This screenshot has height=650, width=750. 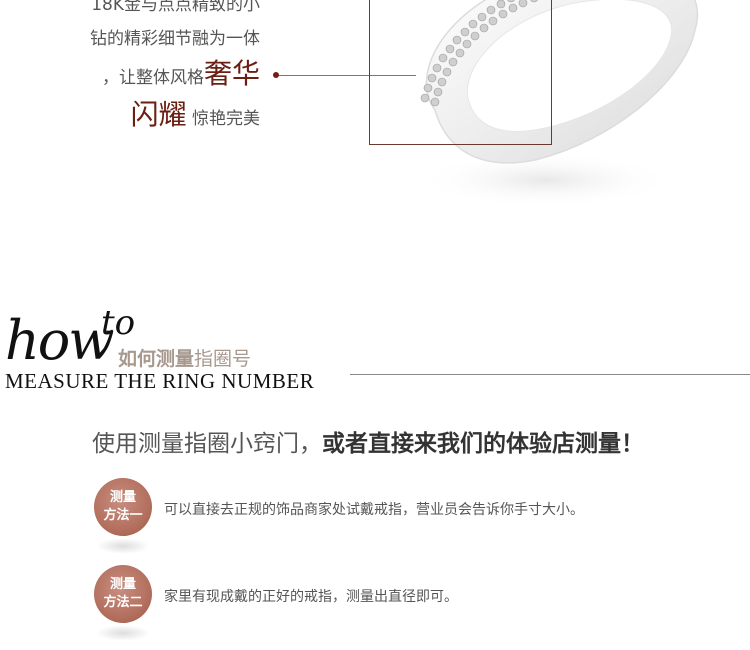 I want to click on callout-dot, so click(x=276, y=75).